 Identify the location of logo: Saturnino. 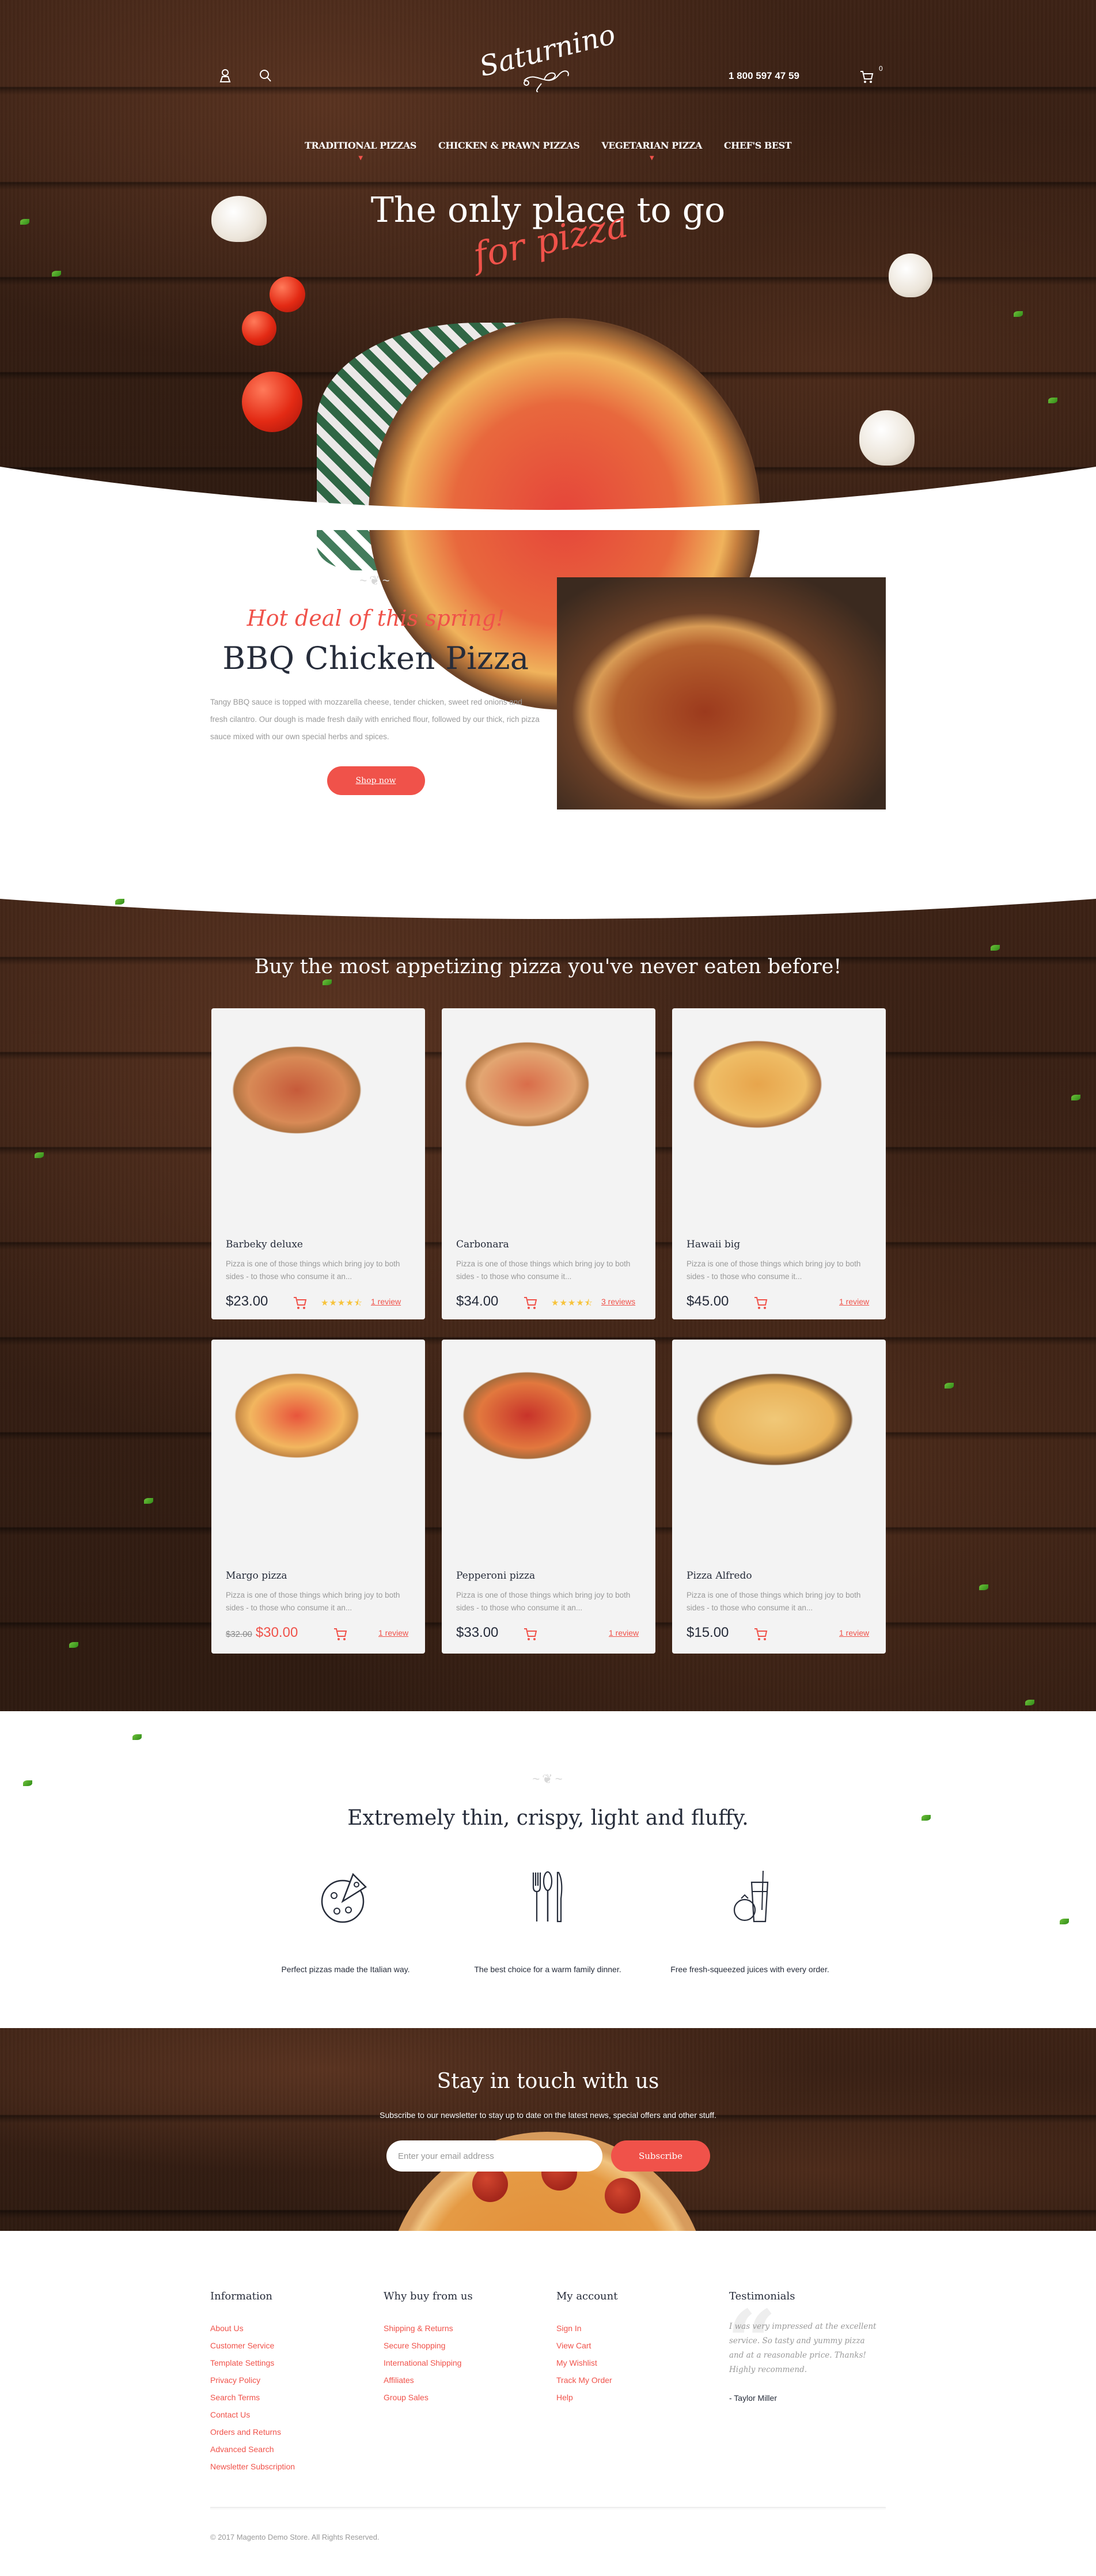
(548, 55).